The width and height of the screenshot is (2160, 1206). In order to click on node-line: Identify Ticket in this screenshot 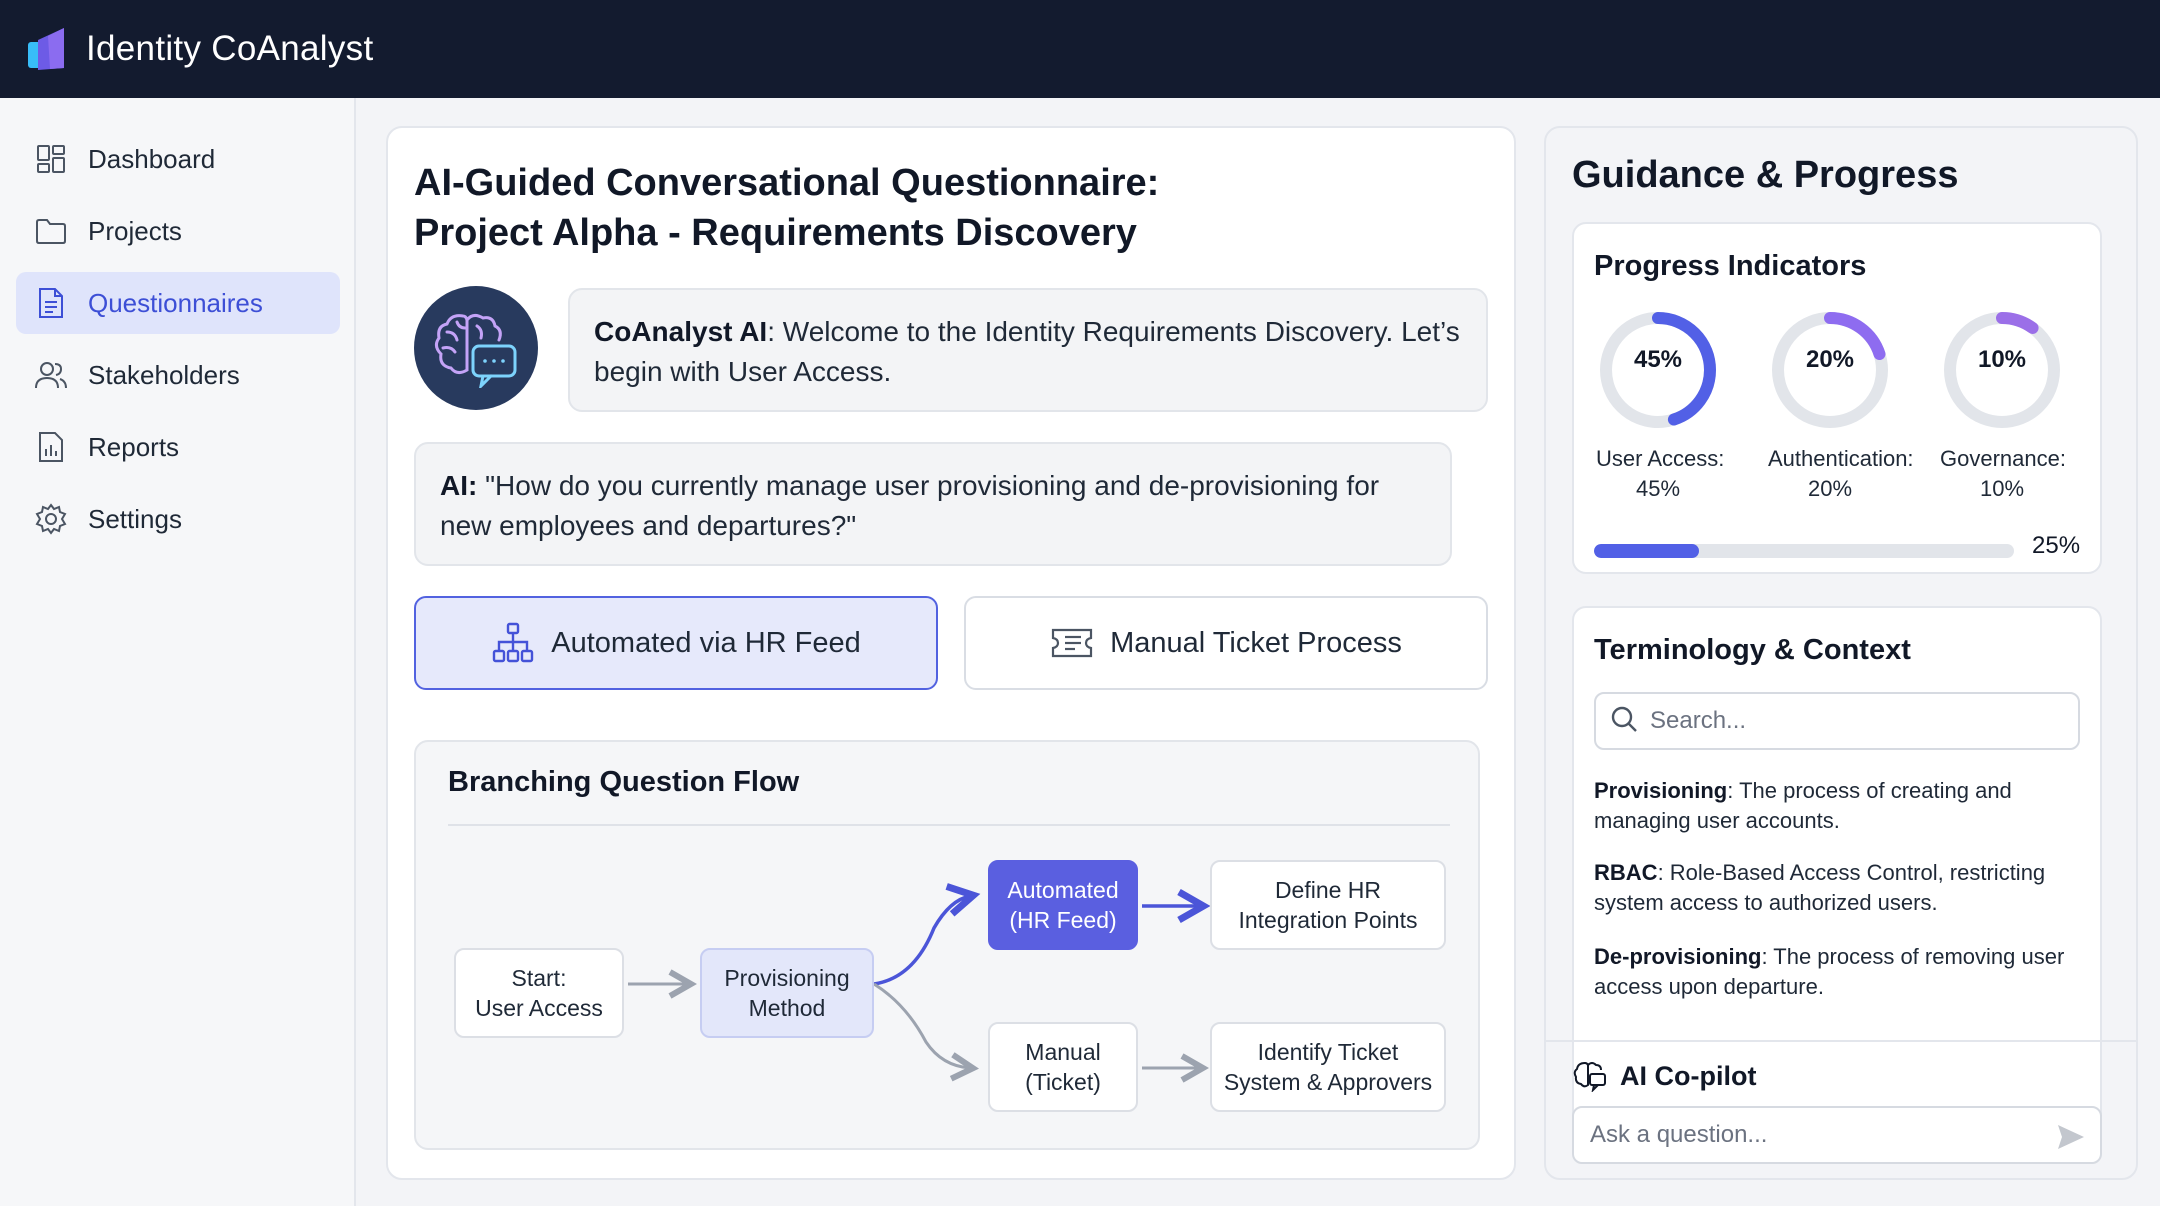, I will do `click(1328, 1052)`.